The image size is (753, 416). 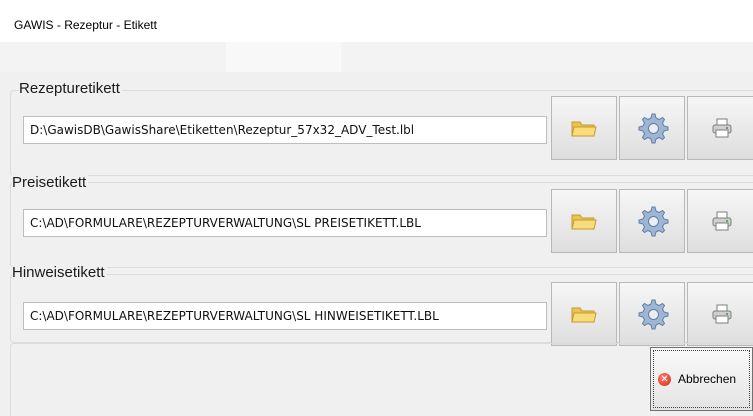 I want to click on settings-button-preisetikett, so click(x=652, y=221).